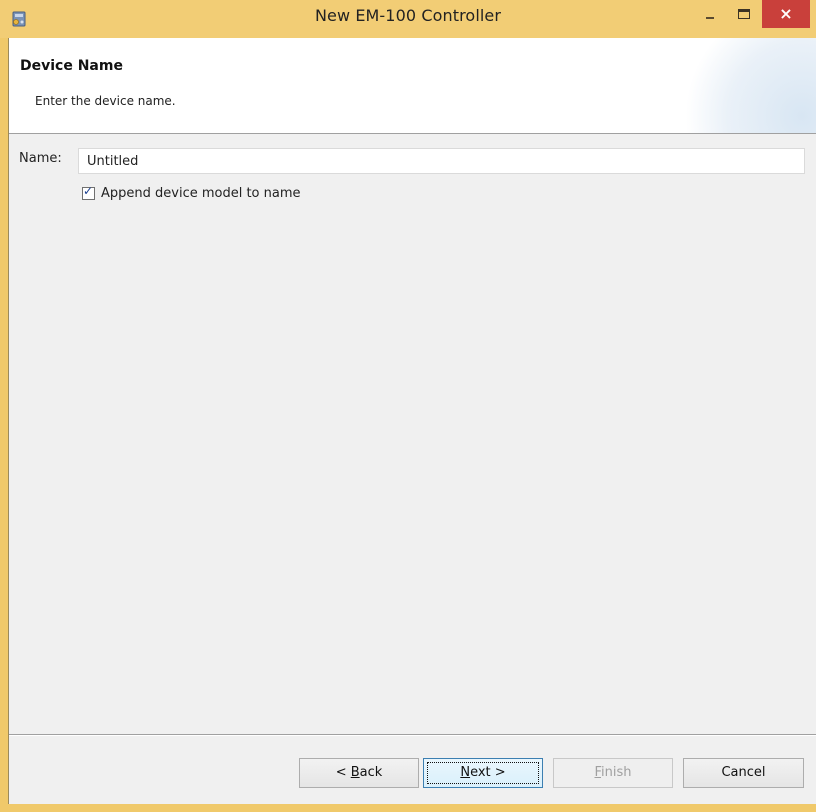 This screenshot has width=816, height=812. I want to click on cancel-button: Cancel, so click(743, 773).